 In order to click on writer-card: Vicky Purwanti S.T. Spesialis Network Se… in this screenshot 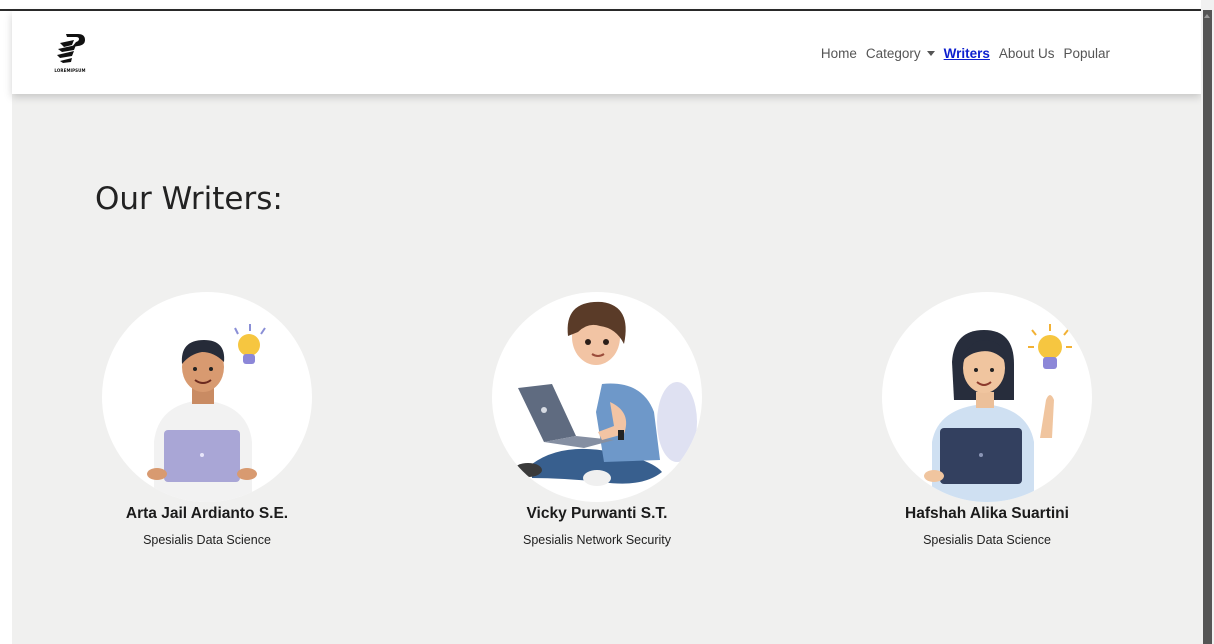, I will do `click(597, 419)`.